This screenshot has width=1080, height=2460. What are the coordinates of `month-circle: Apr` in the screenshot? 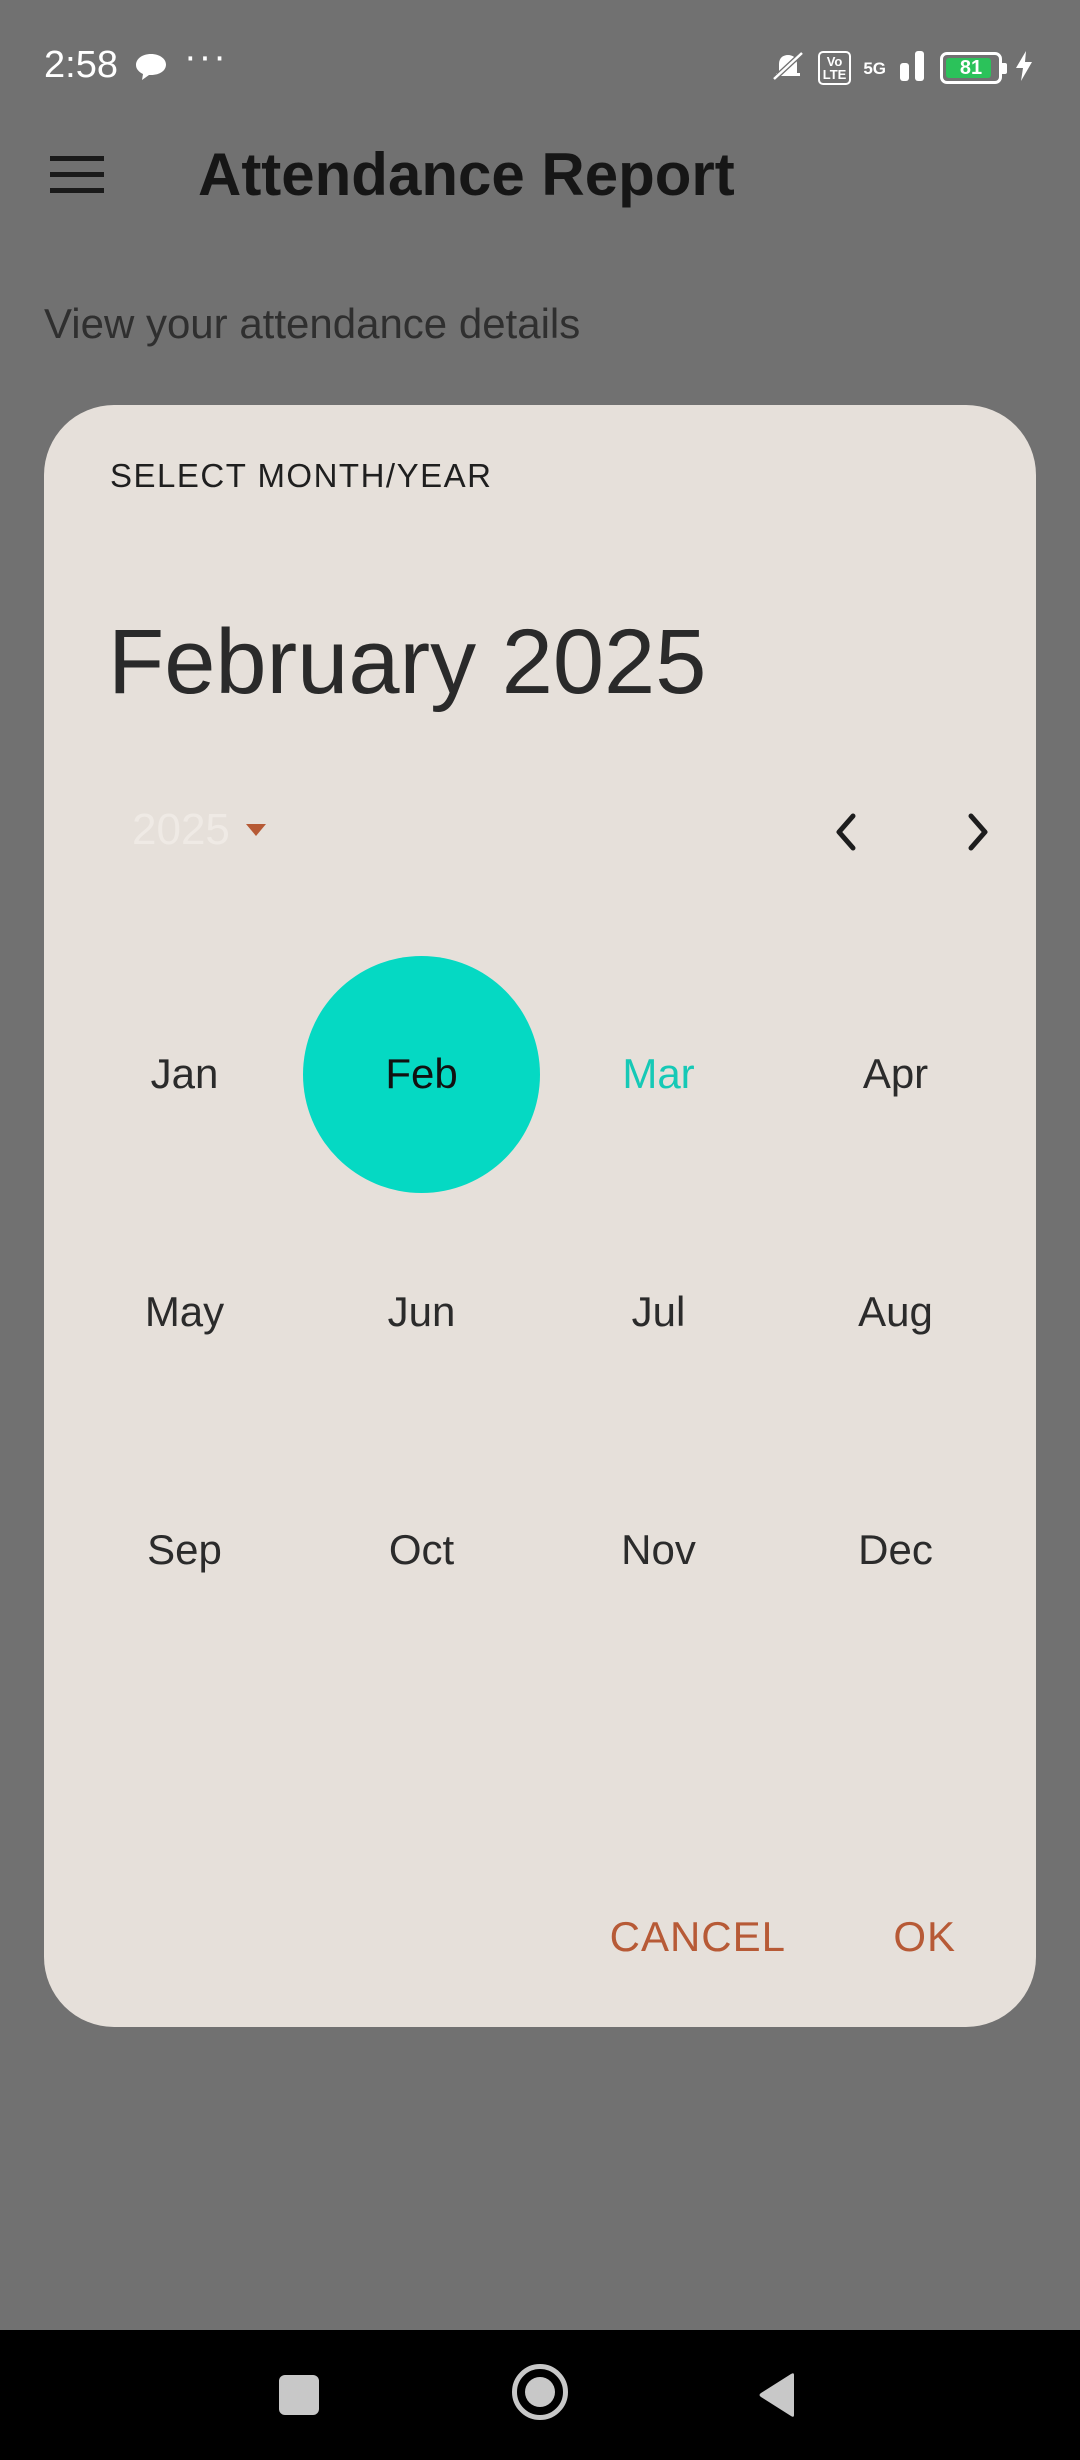 It's located at (895, 1074).